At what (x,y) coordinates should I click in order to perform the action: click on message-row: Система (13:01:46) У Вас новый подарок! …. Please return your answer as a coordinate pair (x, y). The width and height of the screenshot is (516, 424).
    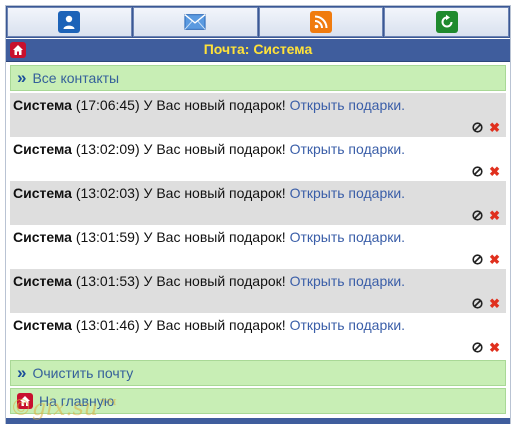
    Looking at the image, I should click on (258, 335).